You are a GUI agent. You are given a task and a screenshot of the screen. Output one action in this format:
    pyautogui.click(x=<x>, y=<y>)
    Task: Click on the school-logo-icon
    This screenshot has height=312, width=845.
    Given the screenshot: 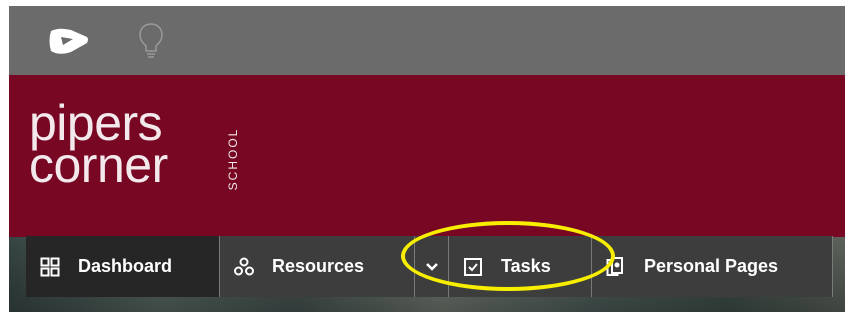 What is the action you would take?
    pyautogui.click(x=69, y=41)
    